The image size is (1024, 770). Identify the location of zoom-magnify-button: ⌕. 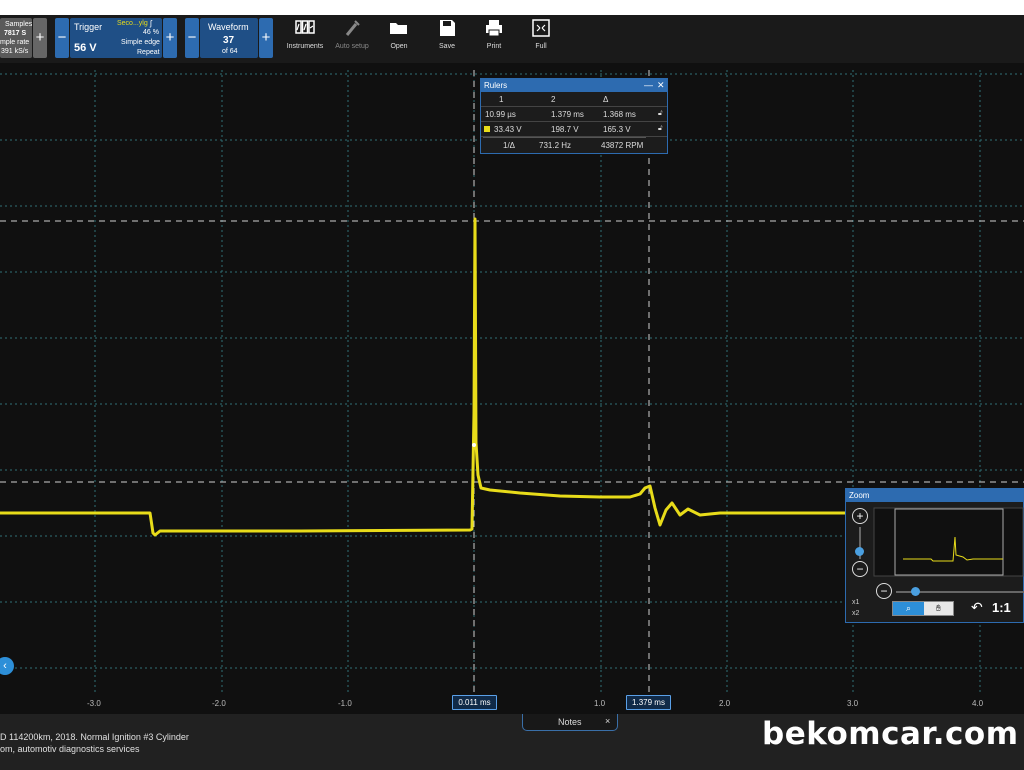
(908, 608).